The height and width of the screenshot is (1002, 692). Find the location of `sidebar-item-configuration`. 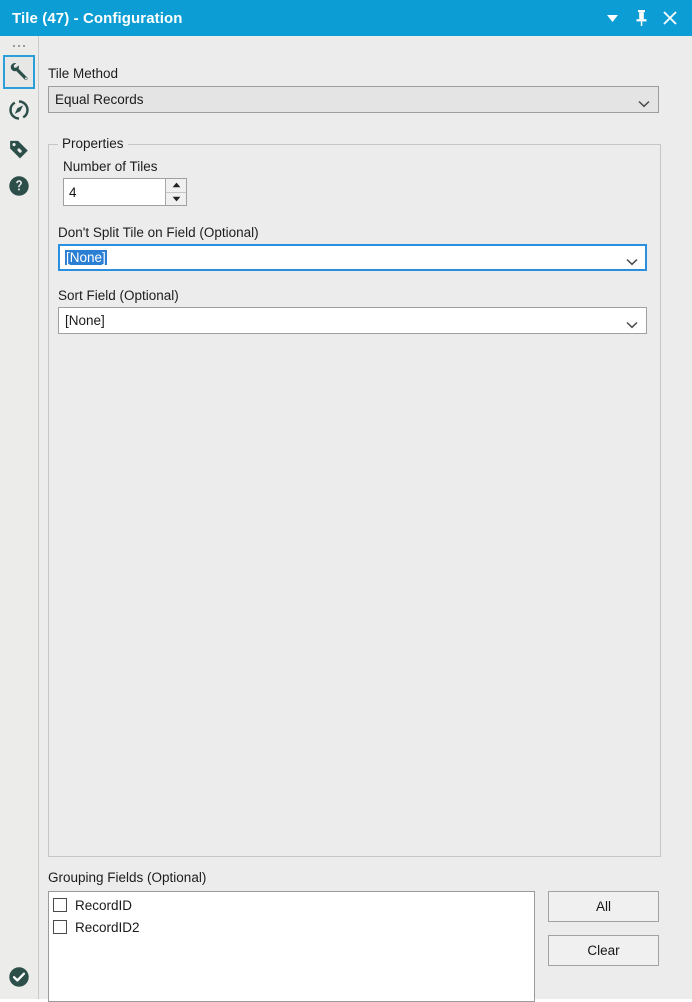

sidebar-item-configuration is located at coordinates (19, 72).